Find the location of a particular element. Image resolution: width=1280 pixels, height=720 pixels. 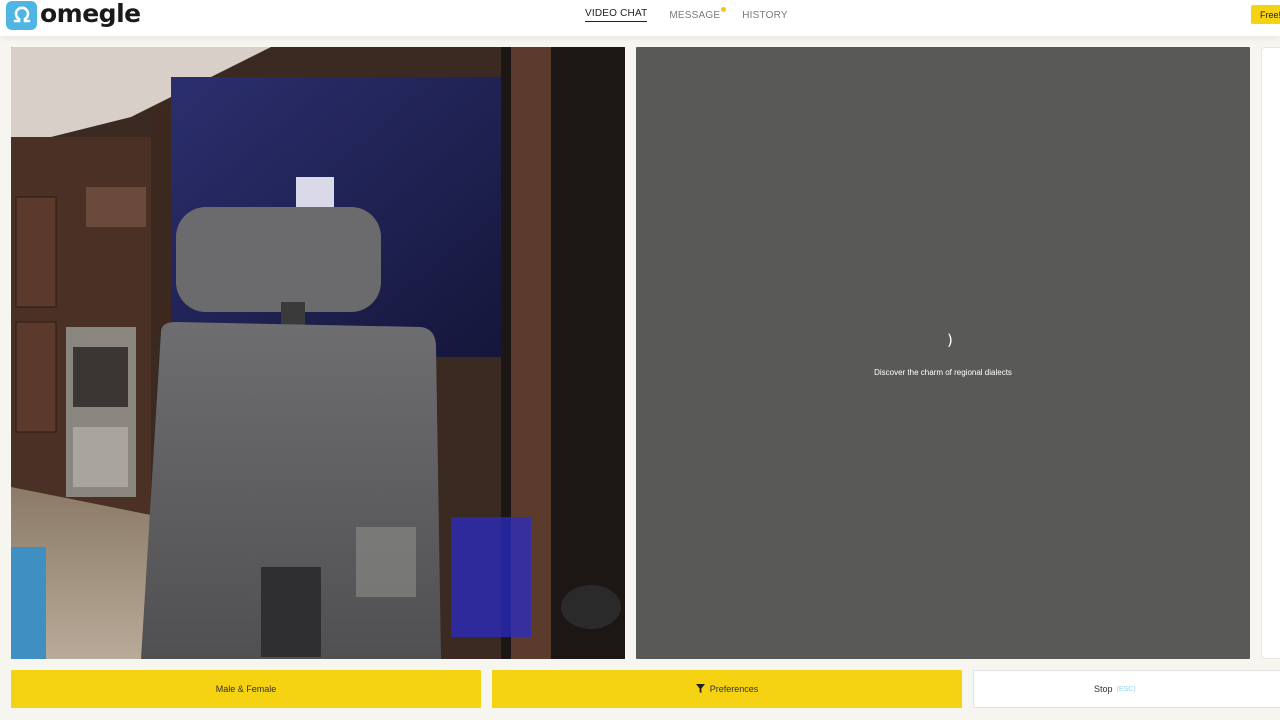

preferences-button: Preferences is located at coordinates (727, 689).